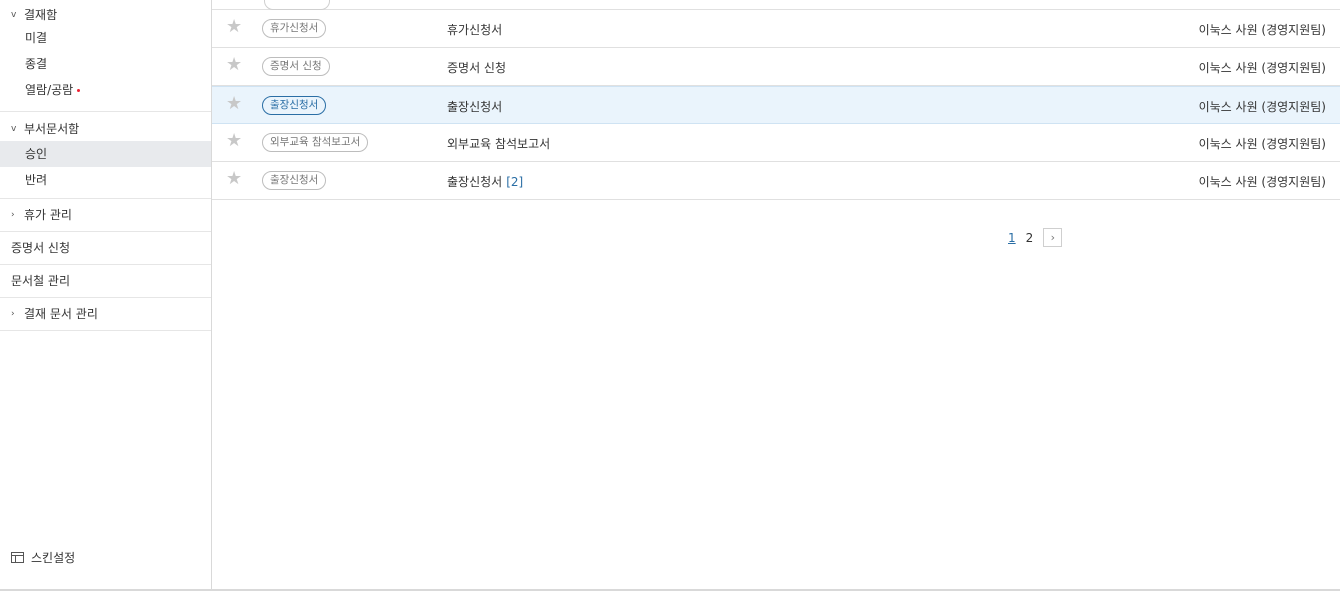 This screenshot has height=591, width=1340. I want to click on document-tag, so click(297, 5).